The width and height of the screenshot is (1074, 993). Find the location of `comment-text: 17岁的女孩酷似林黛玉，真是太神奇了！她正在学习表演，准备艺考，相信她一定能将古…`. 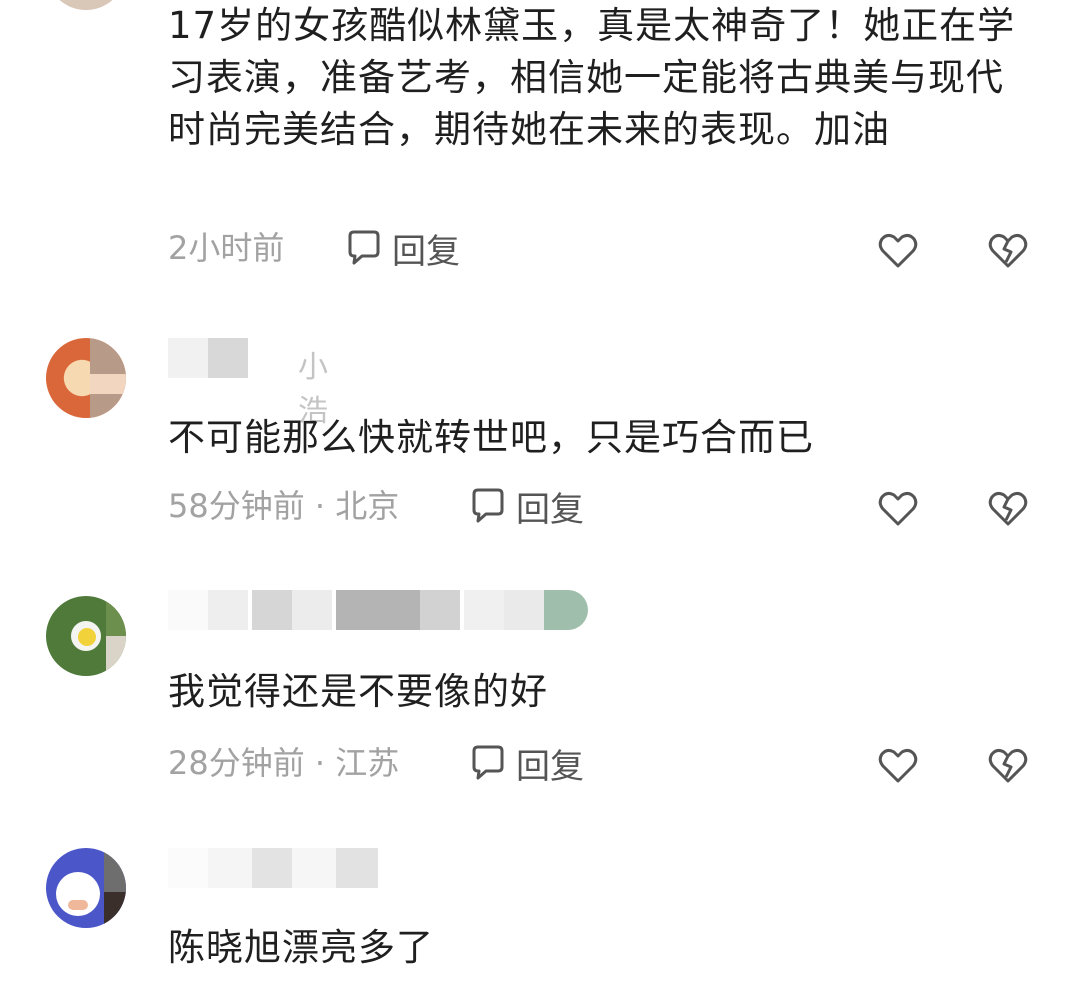

comment-text: 17岁的女孩酷似林黛玉，真是太神奇了！她正在学习表演，准备艺考，相信她一定能将古… is located at coordinates (592, 77).